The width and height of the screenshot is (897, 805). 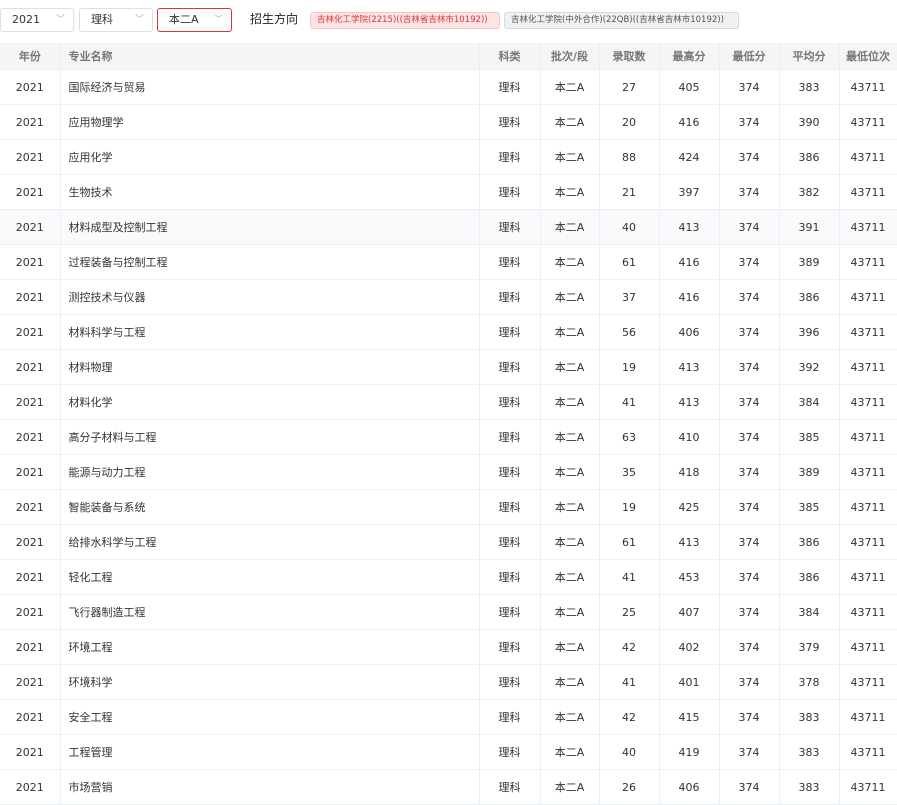 What do you see at coordinates (270, 752) in the screenshot?
I see `cell-major: 工程管理` at bounding box center [270, 752].